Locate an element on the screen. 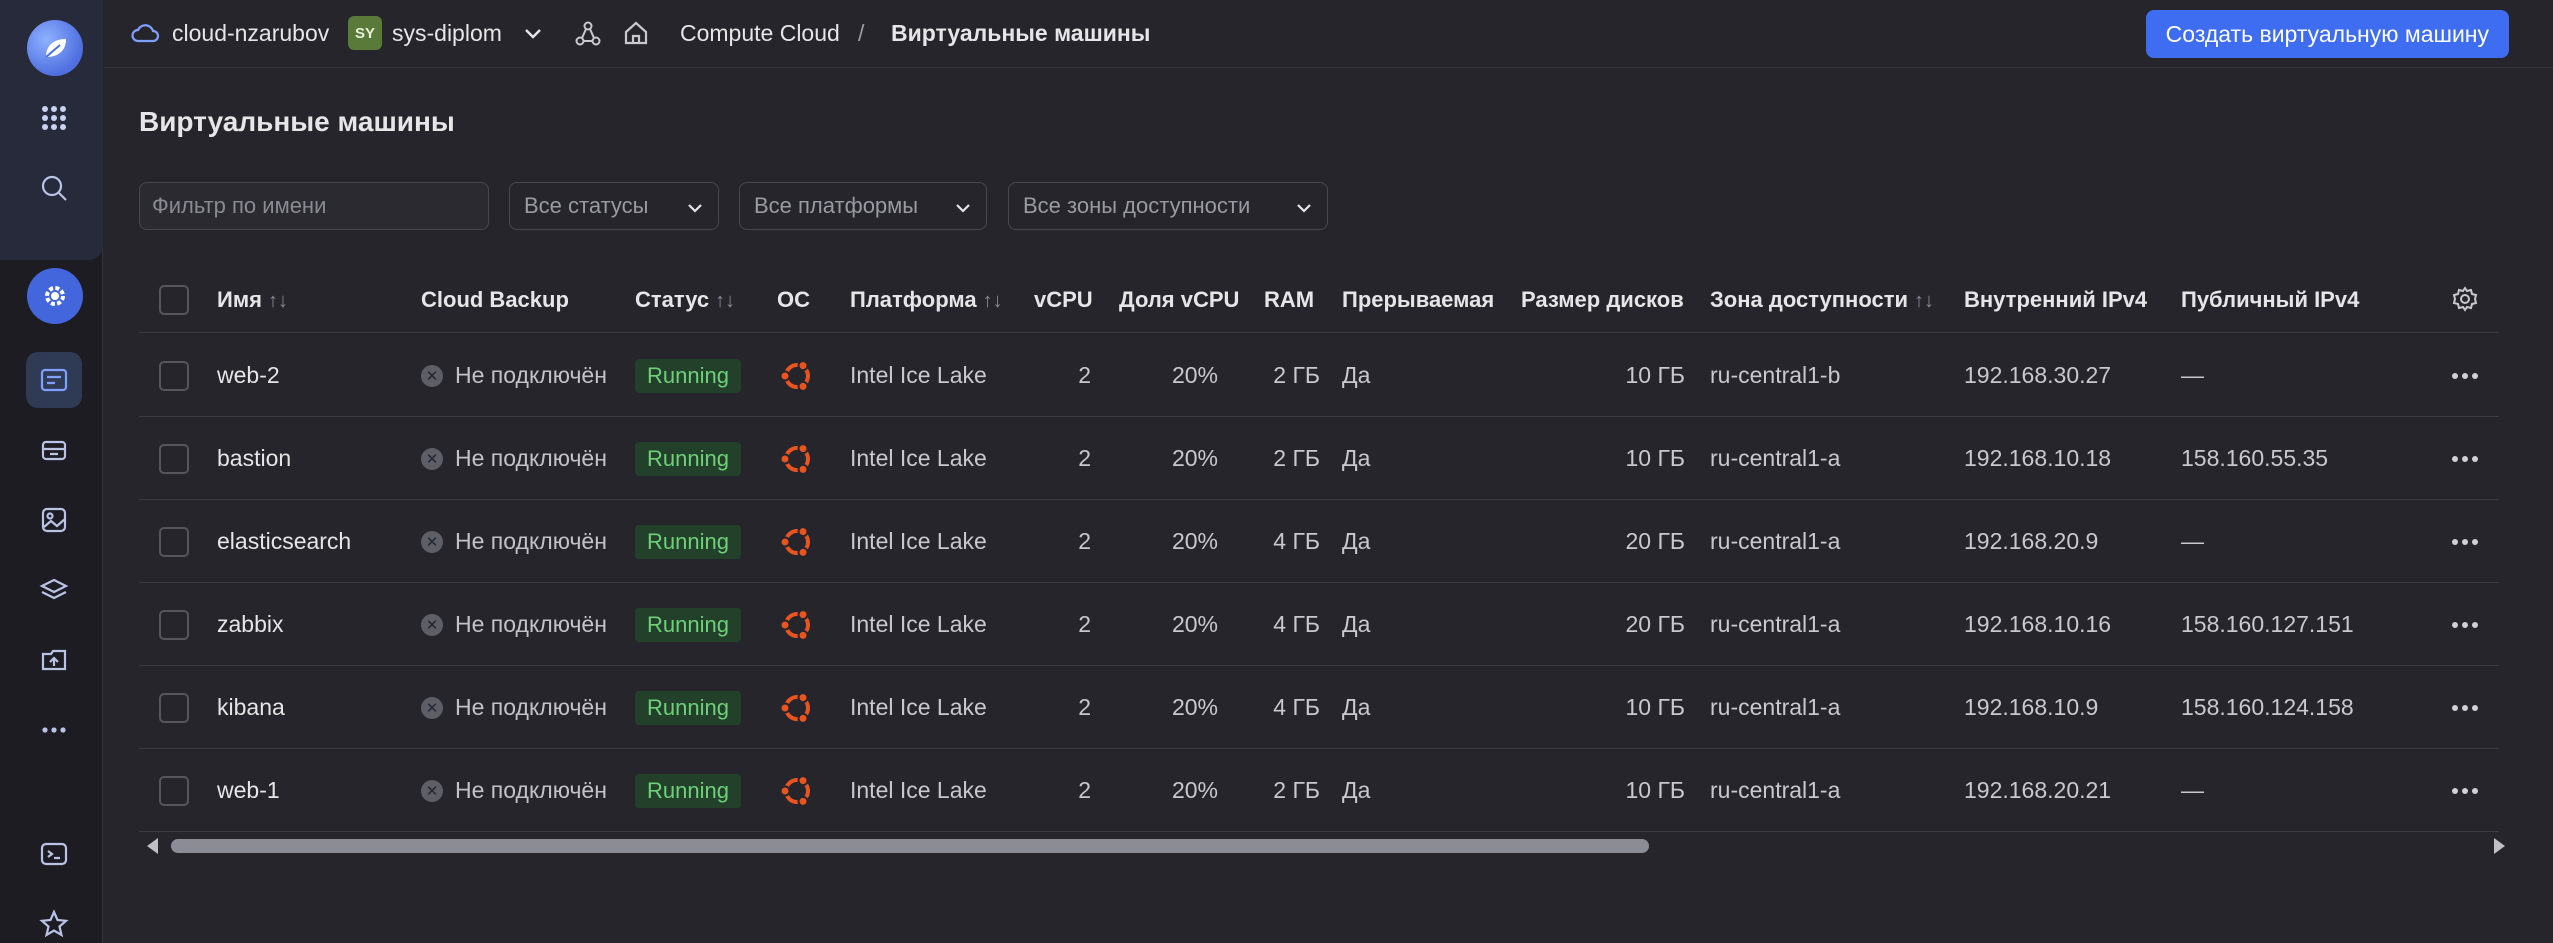 This screenshot has height=943, width=2553. folder-selector: sys-diplom is located at coordinates (447, 33).